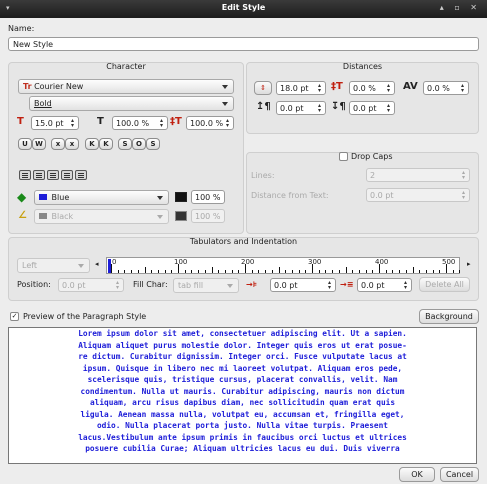  What do you see at coordinates (301, 88) in the screenshot?
I see `line-spacing-spinbox: 18.0 pt ▴ ▾` at bounding box center [301, 88].